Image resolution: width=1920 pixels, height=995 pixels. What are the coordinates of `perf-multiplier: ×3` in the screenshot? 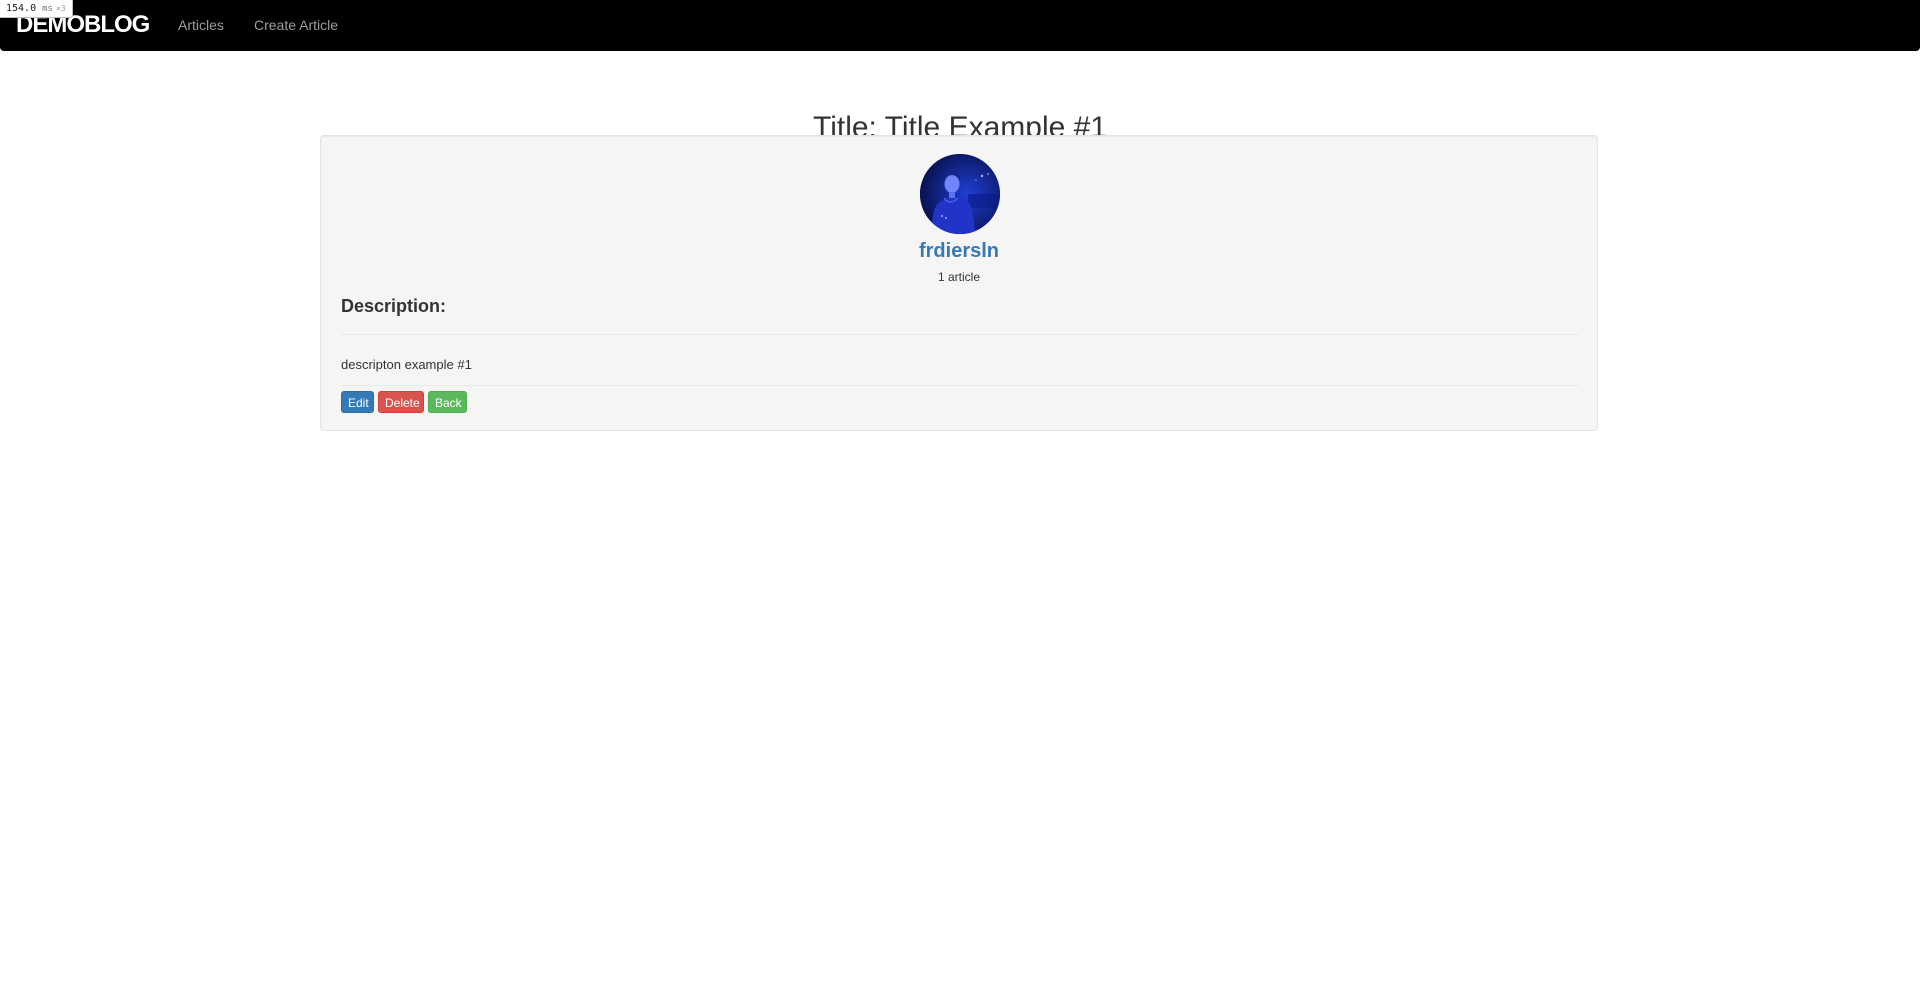 It's located at (60, 8).